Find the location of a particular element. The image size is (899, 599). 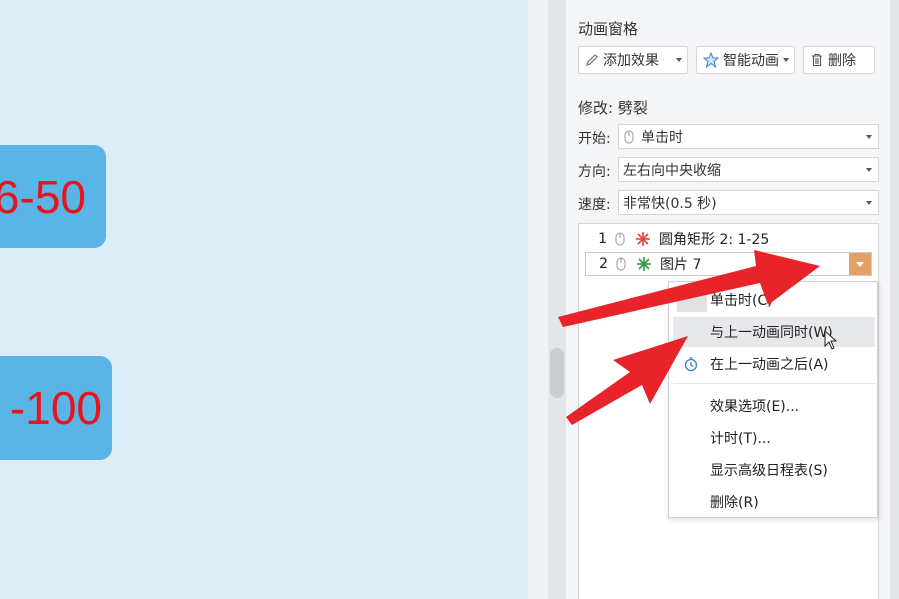

star-icon is located at coordinates (711, 60).